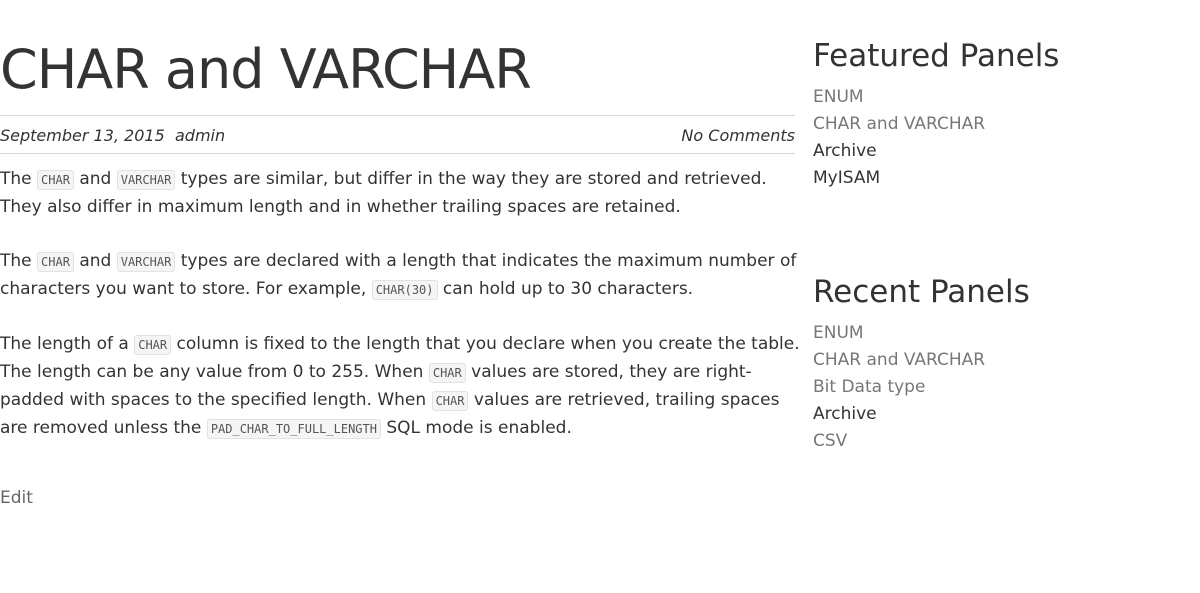 This screenshot has height=593, width=1200. What do you see at coordinates (82, 135) in the screenshot?
I see `post-date: September 13, 2015` at bounding box center [82, 135].